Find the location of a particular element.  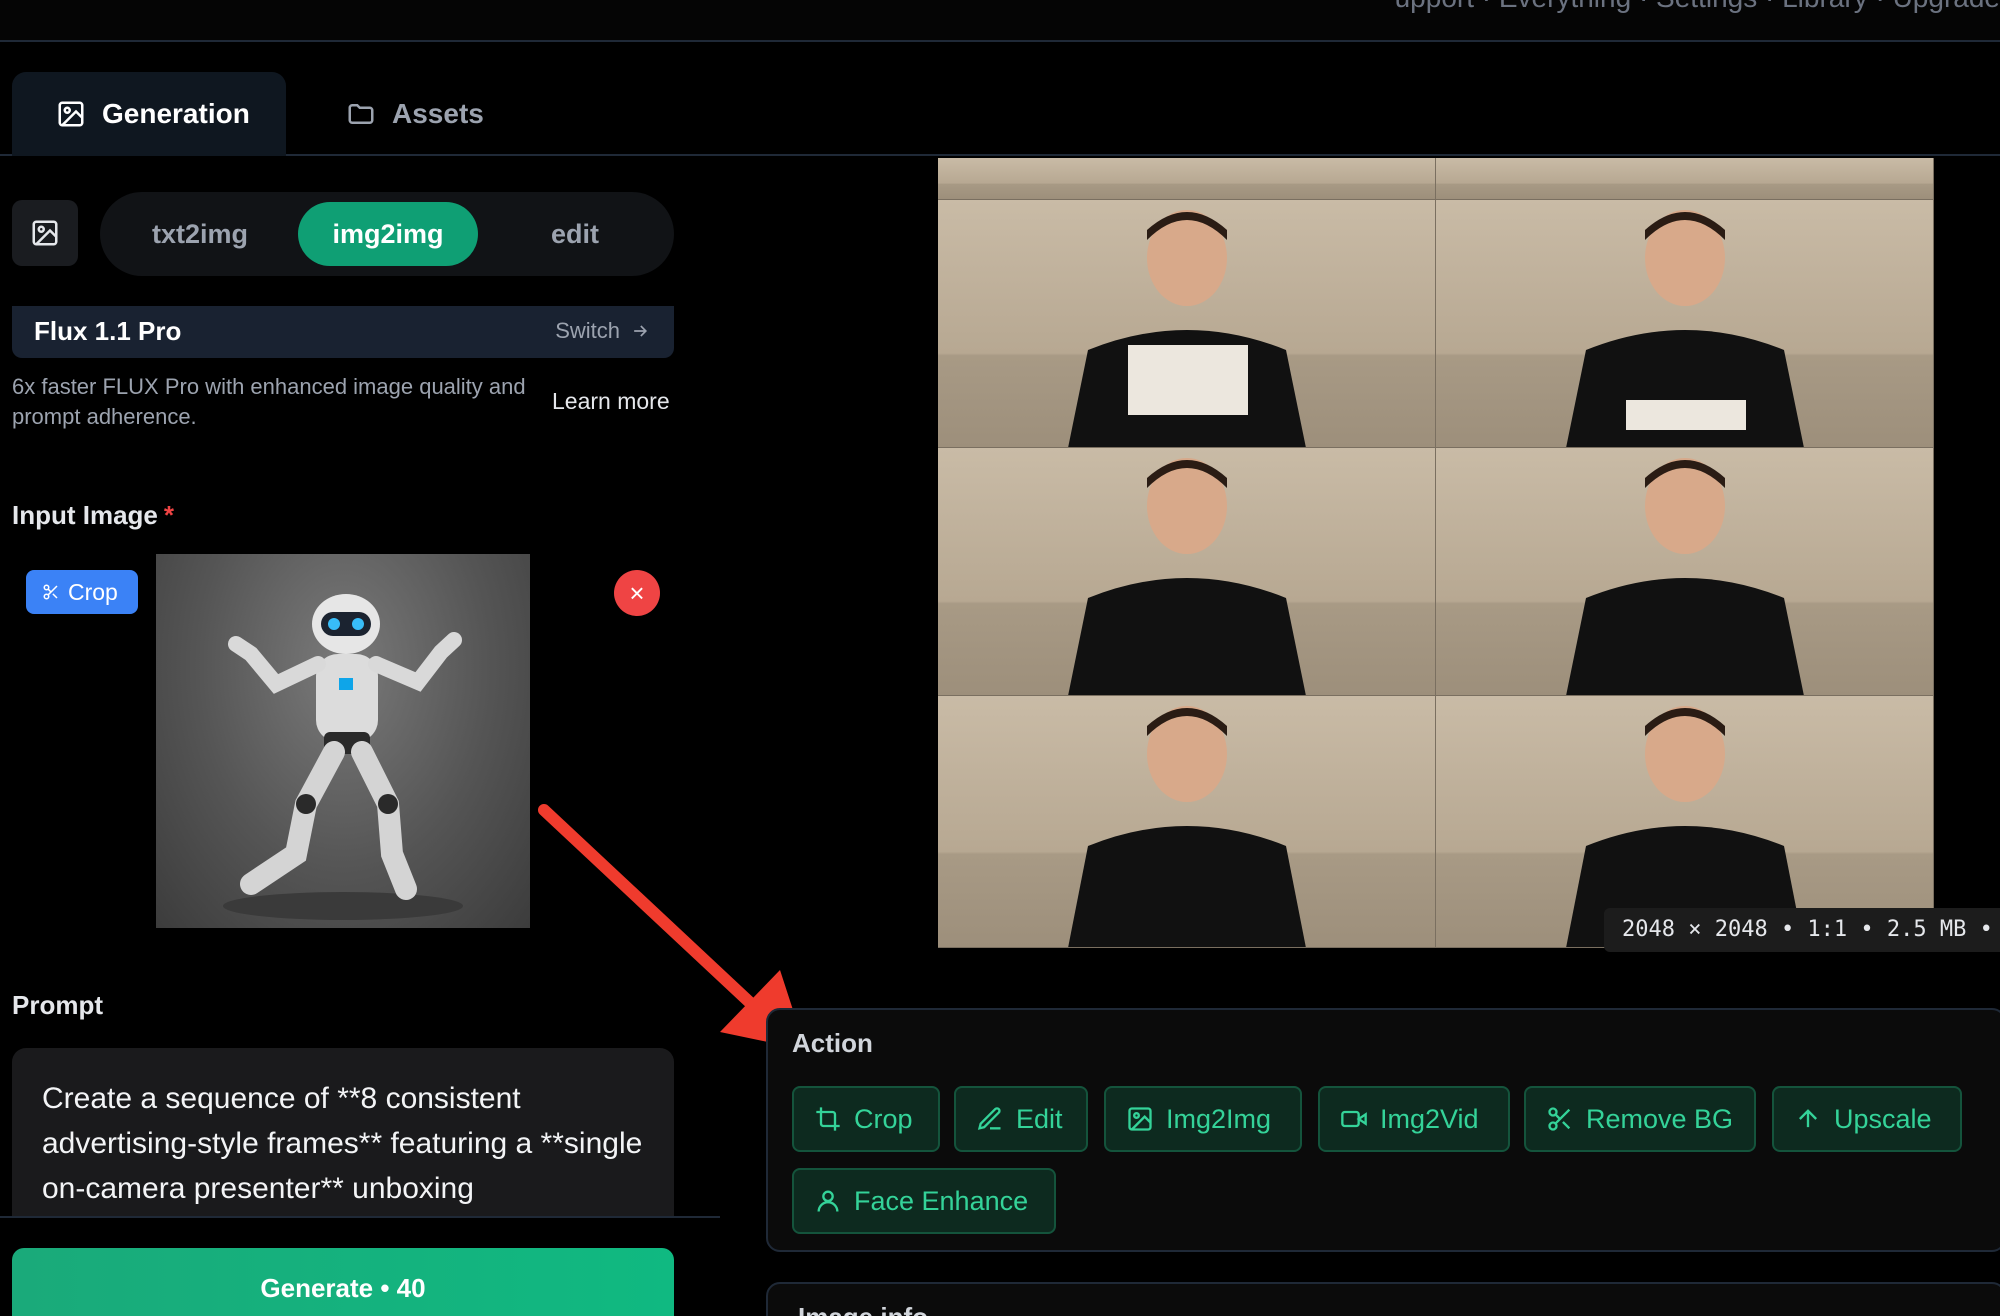

input-image-label: Input Image * is located at coordinates (93, 515).